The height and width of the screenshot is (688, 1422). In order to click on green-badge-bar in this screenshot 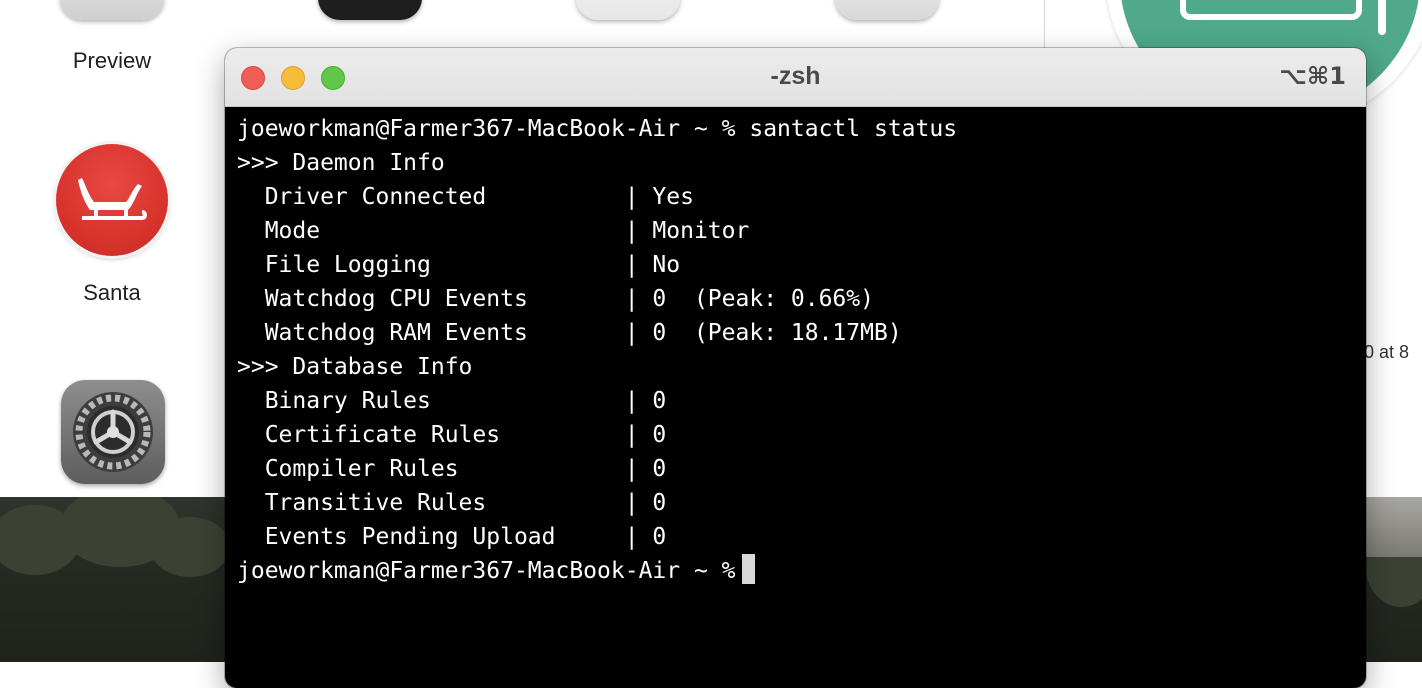, I will do `click(1271, 10)`.